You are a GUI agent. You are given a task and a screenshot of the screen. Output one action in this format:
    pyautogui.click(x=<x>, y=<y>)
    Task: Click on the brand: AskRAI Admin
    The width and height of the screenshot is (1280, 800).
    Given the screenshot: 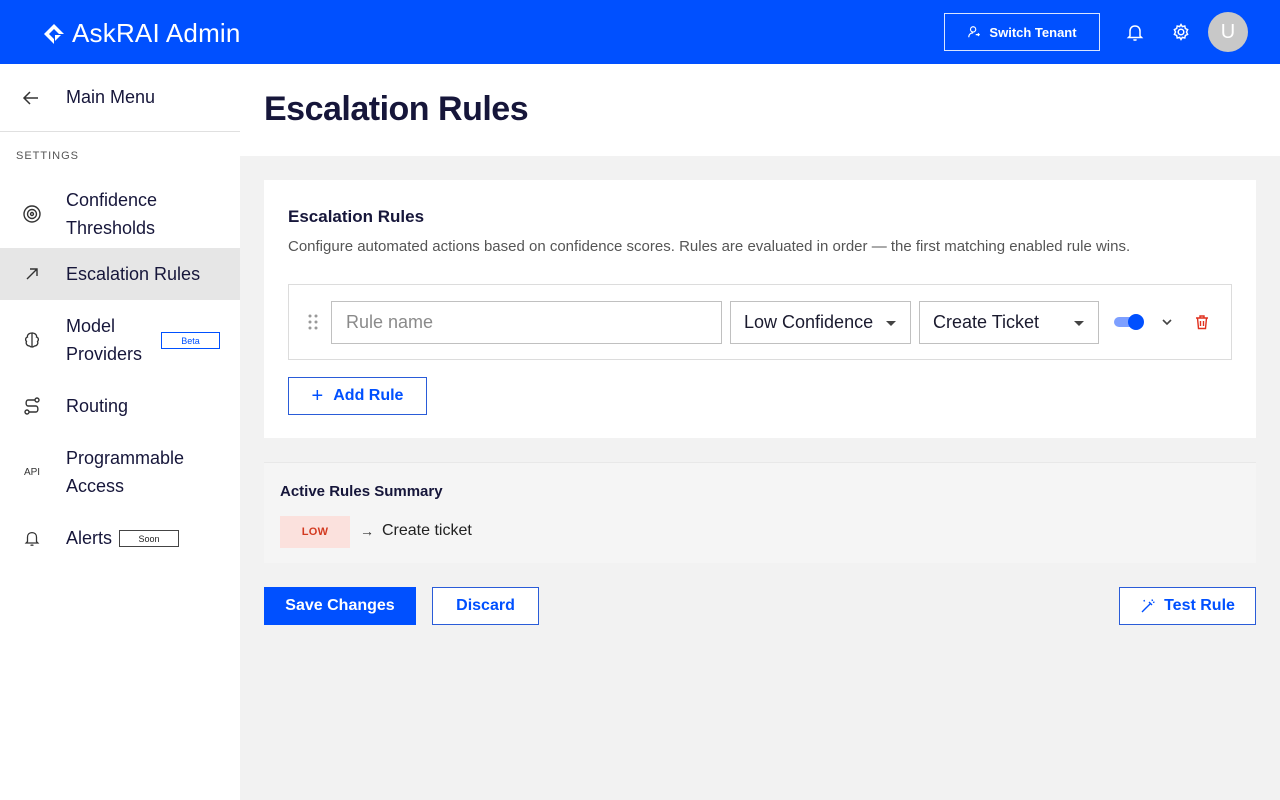 What is the action you would take?
    pyautogui.click(x=141, y=33)
    